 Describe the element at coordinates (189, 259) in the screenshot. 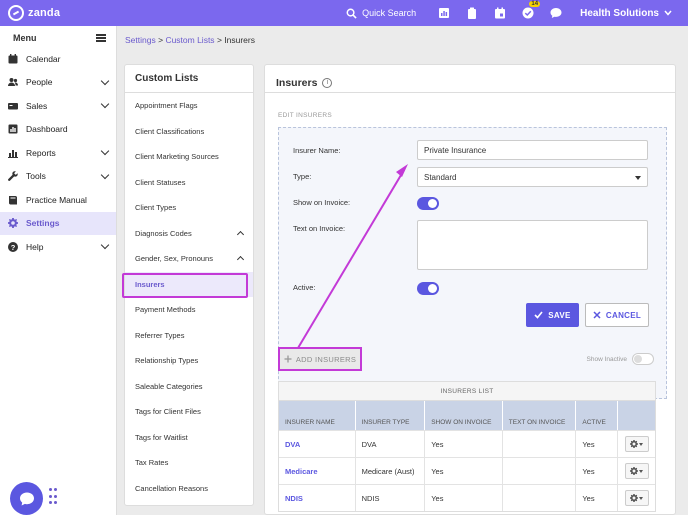

I see `list-item-gender-sex-pronouns: Gender, Sex, Pronouns` at that location.